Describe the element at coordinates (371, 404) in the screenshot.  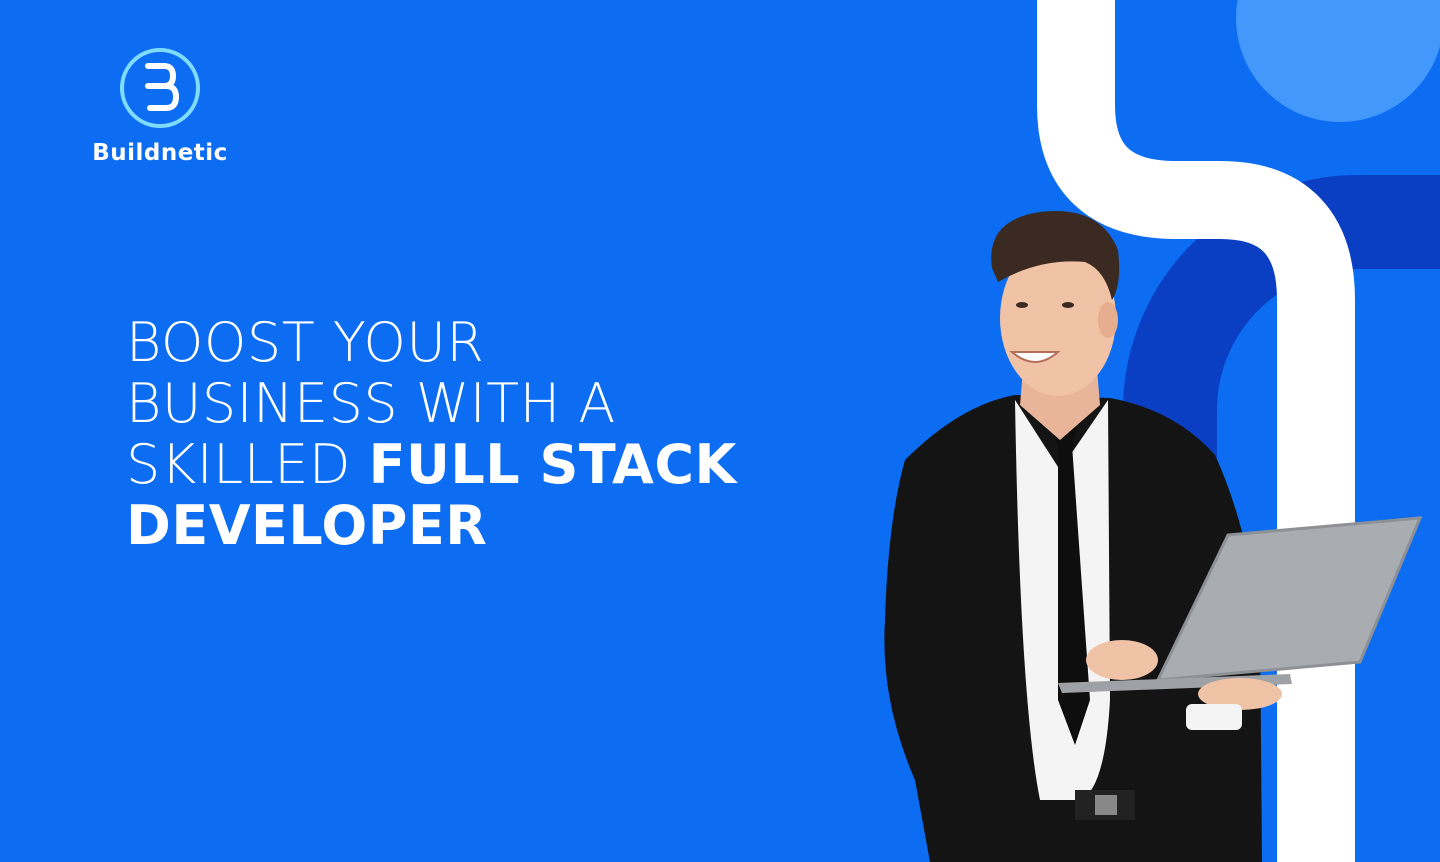
I see `headline-line-2: BUSINESS WITH A` at that location.